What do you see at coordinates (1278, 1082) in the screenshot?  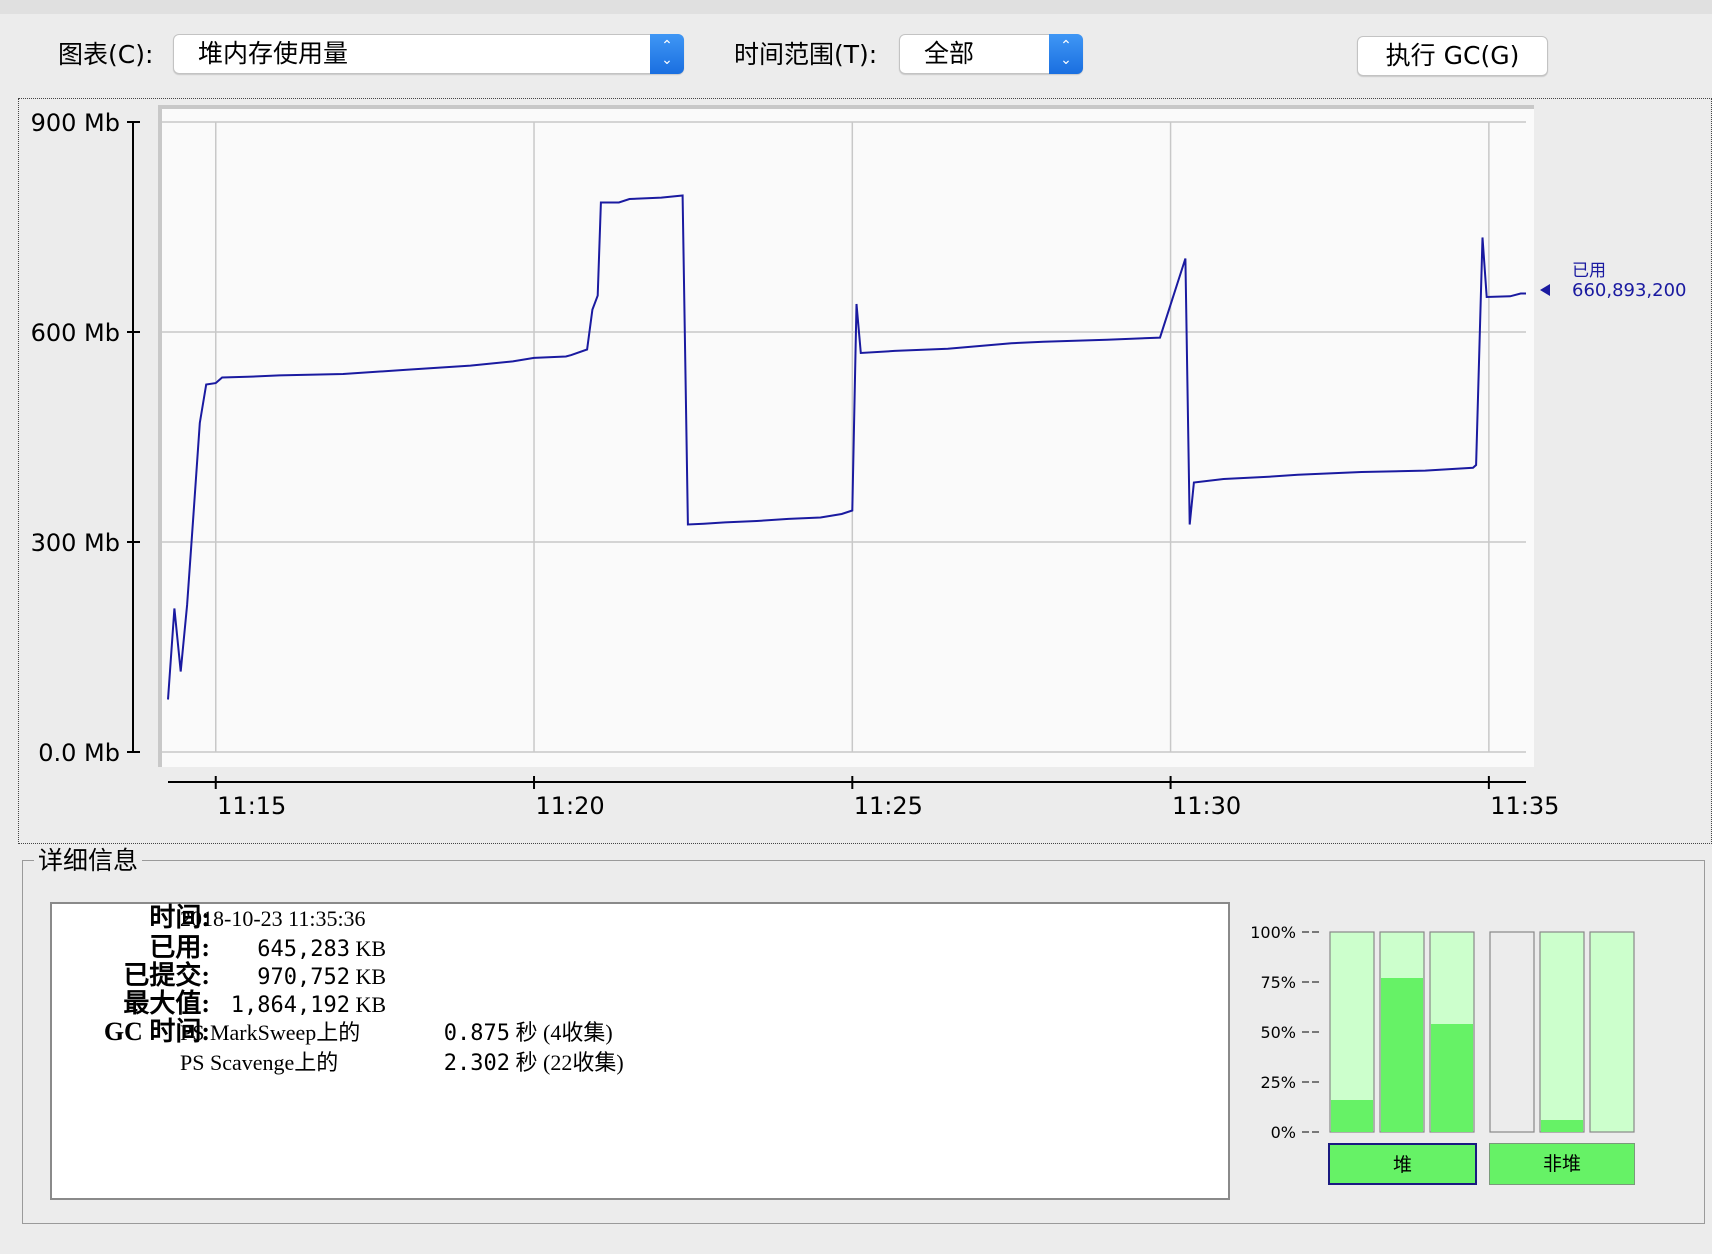 I see `pool-tick-label: 25%` at bounding box center [1278, 1082].